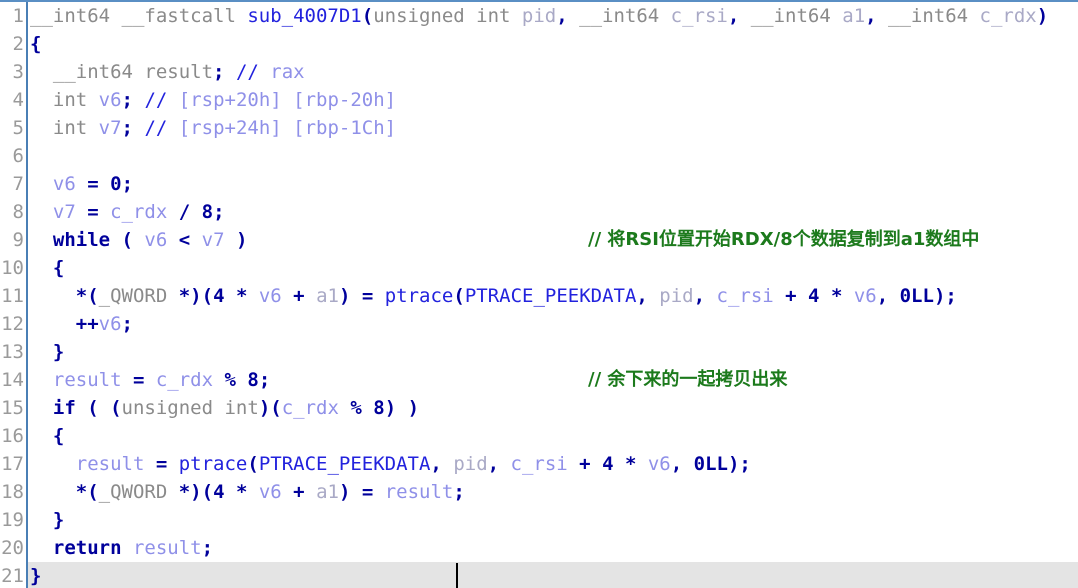  Describe the element at coordinates (281, 72) in the screenshot. I see `token-var: rax` at that location.